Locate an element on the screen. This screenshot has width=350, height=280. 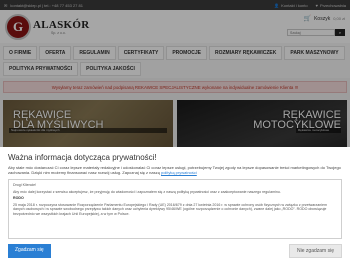
privacy-policy-link: polityką prywatności is located at coordinates (179, 172).